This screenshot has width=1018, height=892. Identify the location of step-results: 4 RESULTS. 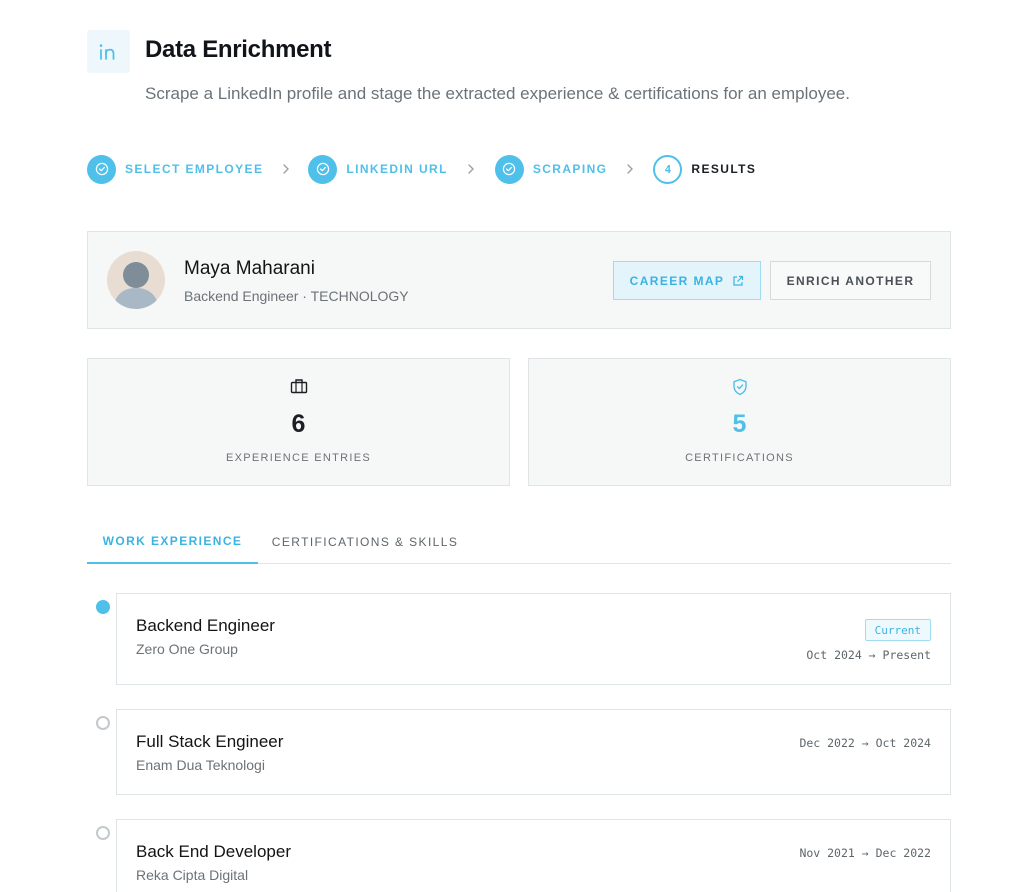
(705, 169).